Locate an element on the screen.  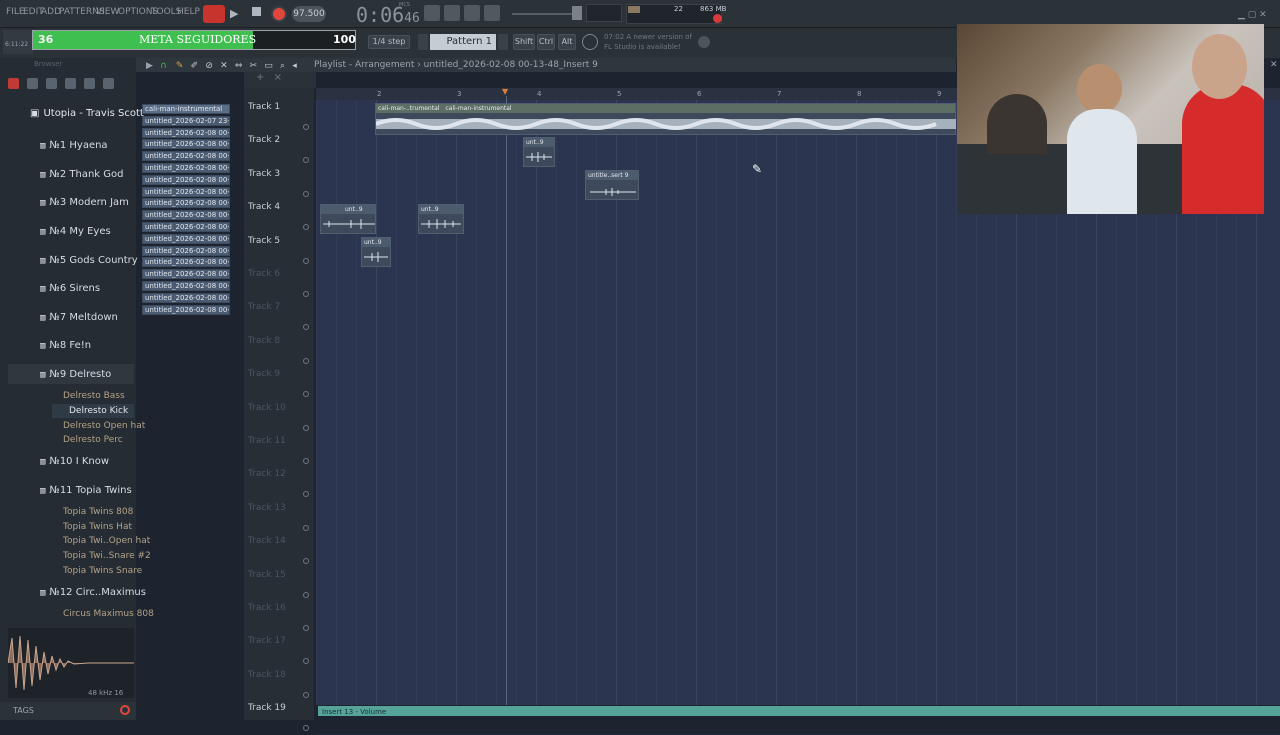
automation-clip: Insert 13 - Volume is located at coordinates (799, 711).